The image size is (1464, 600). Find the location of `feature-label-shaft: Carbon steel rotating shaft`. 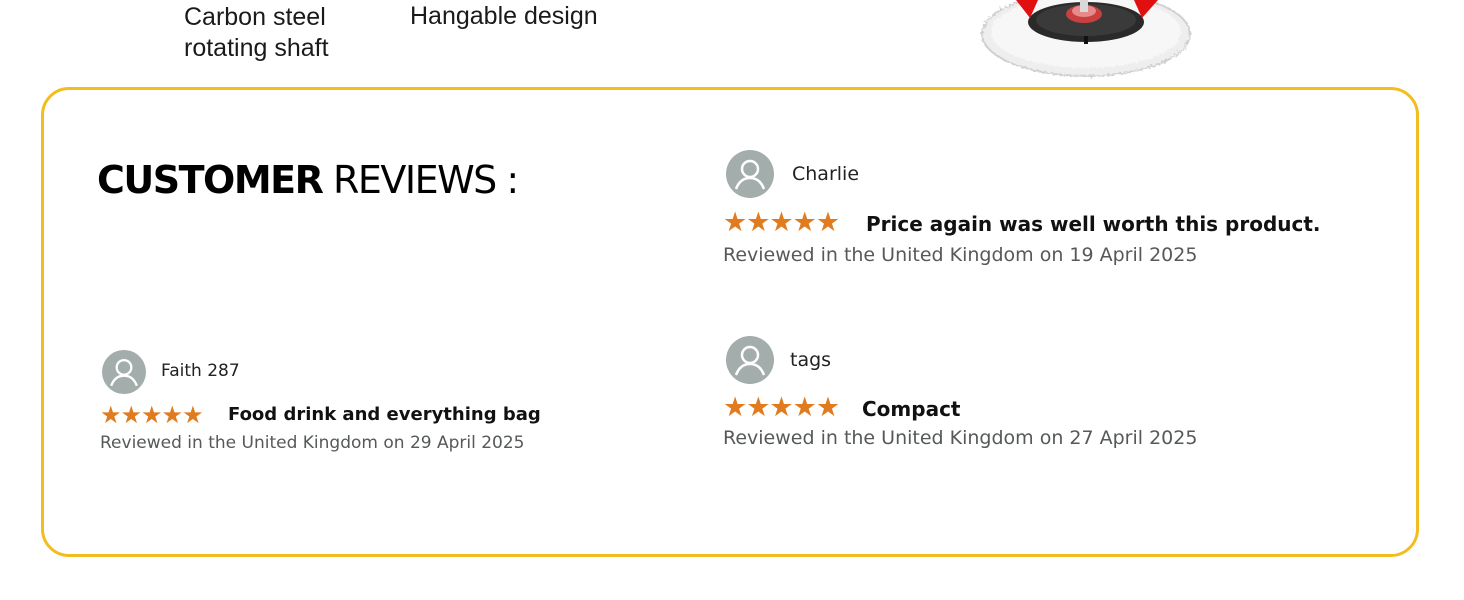

feature-label-shaft: Carbon steel rotating shaft is located at coordinates (256, 32).